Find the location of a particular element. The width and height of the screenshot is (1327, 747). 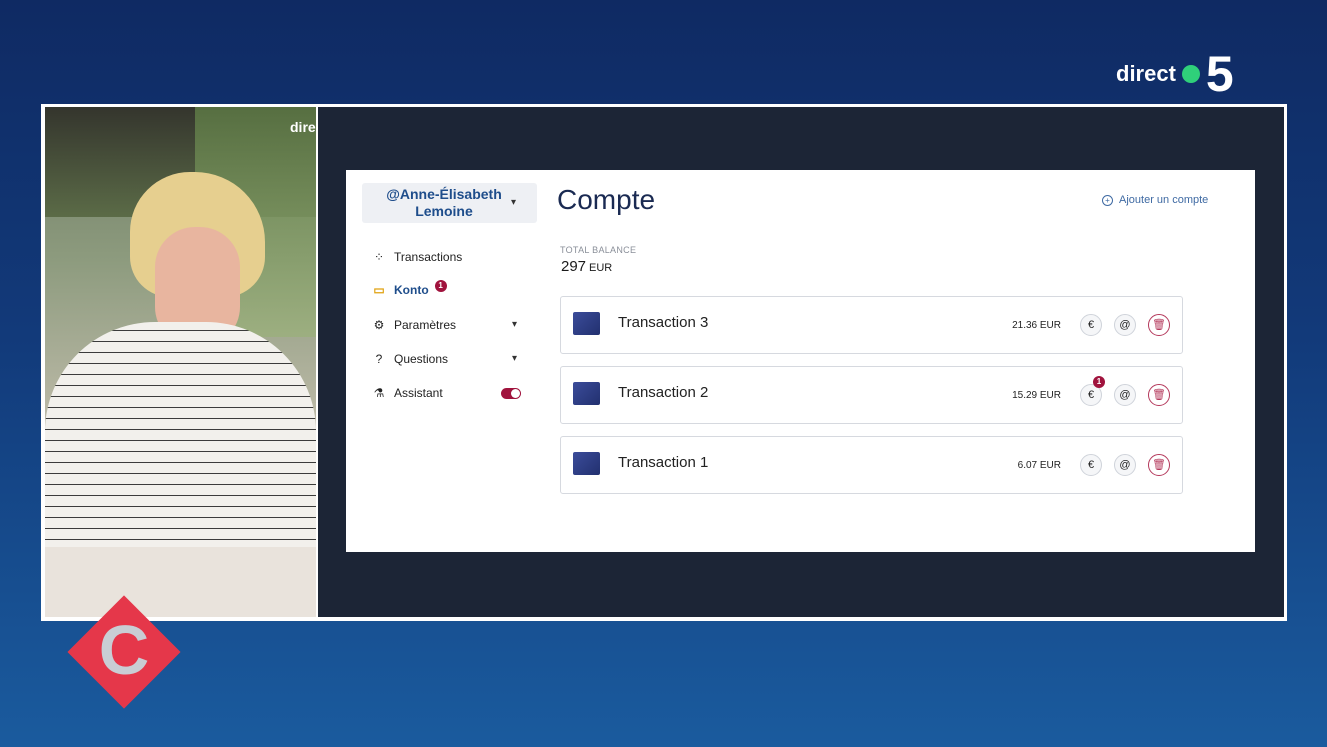

channel-number: 5 is located at coordinates (1219, 74).